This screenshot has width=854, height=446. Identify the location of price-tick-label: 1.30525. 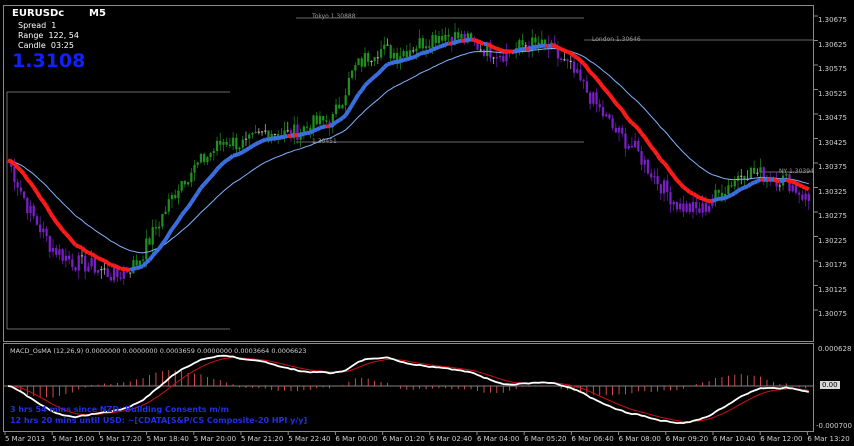
(832, 93).